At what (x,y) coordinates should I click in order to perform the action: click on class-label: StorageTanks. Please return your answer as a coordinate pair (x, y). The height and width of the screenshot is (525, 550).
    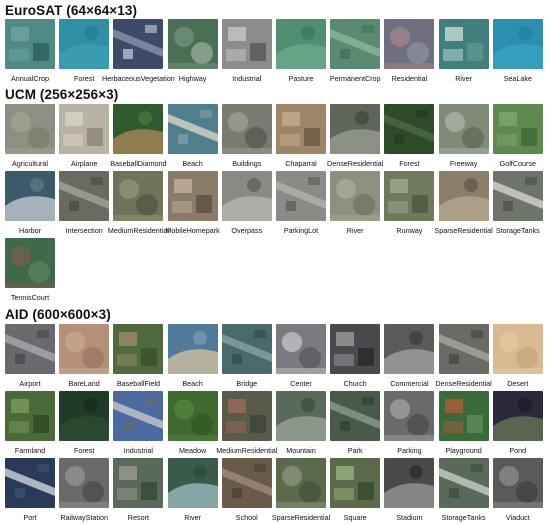
    Looking at the image, I should click on (517, 230).